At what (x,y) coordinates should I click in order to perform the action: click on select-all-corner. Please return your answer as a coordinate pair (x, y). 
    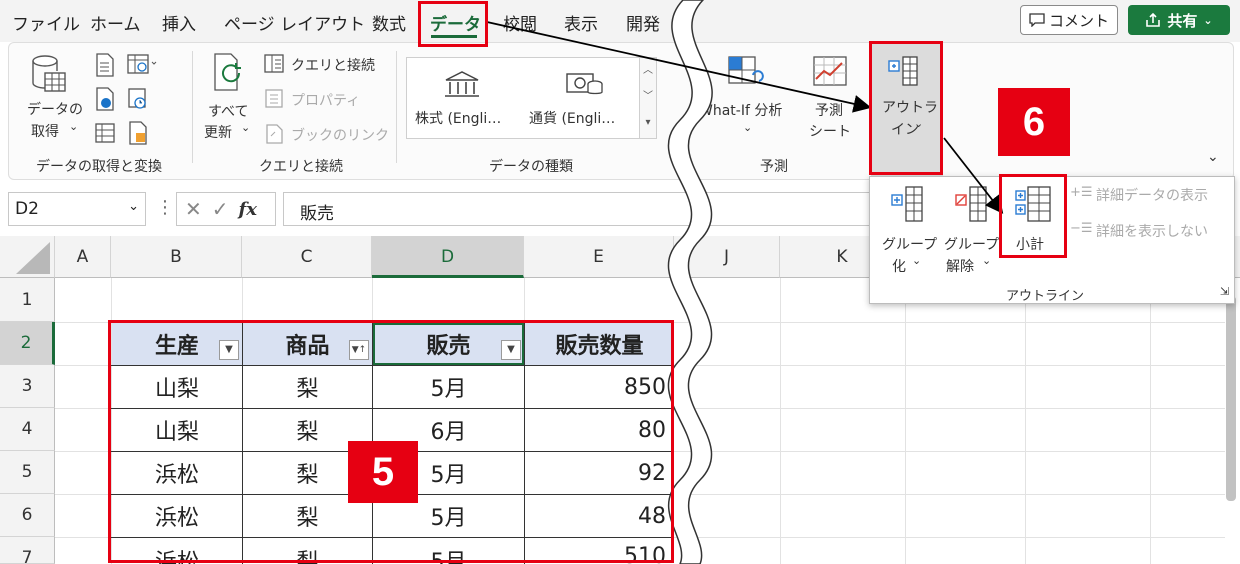
    Looking at the image, I should click on (27, 257).